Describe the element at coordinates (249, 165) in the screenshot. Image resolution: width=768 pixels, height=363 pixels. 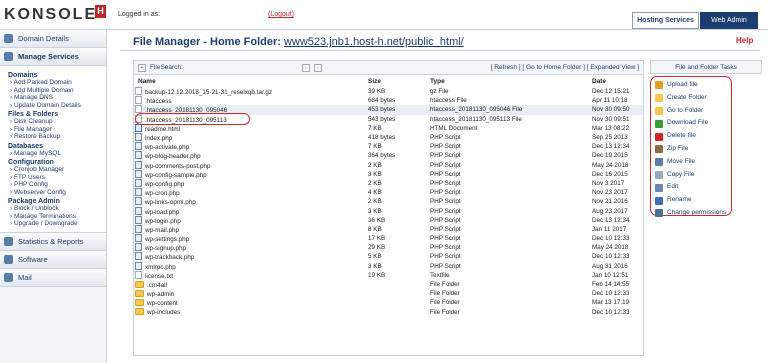
I see `file-name: wp-comments-post.php` at that location.